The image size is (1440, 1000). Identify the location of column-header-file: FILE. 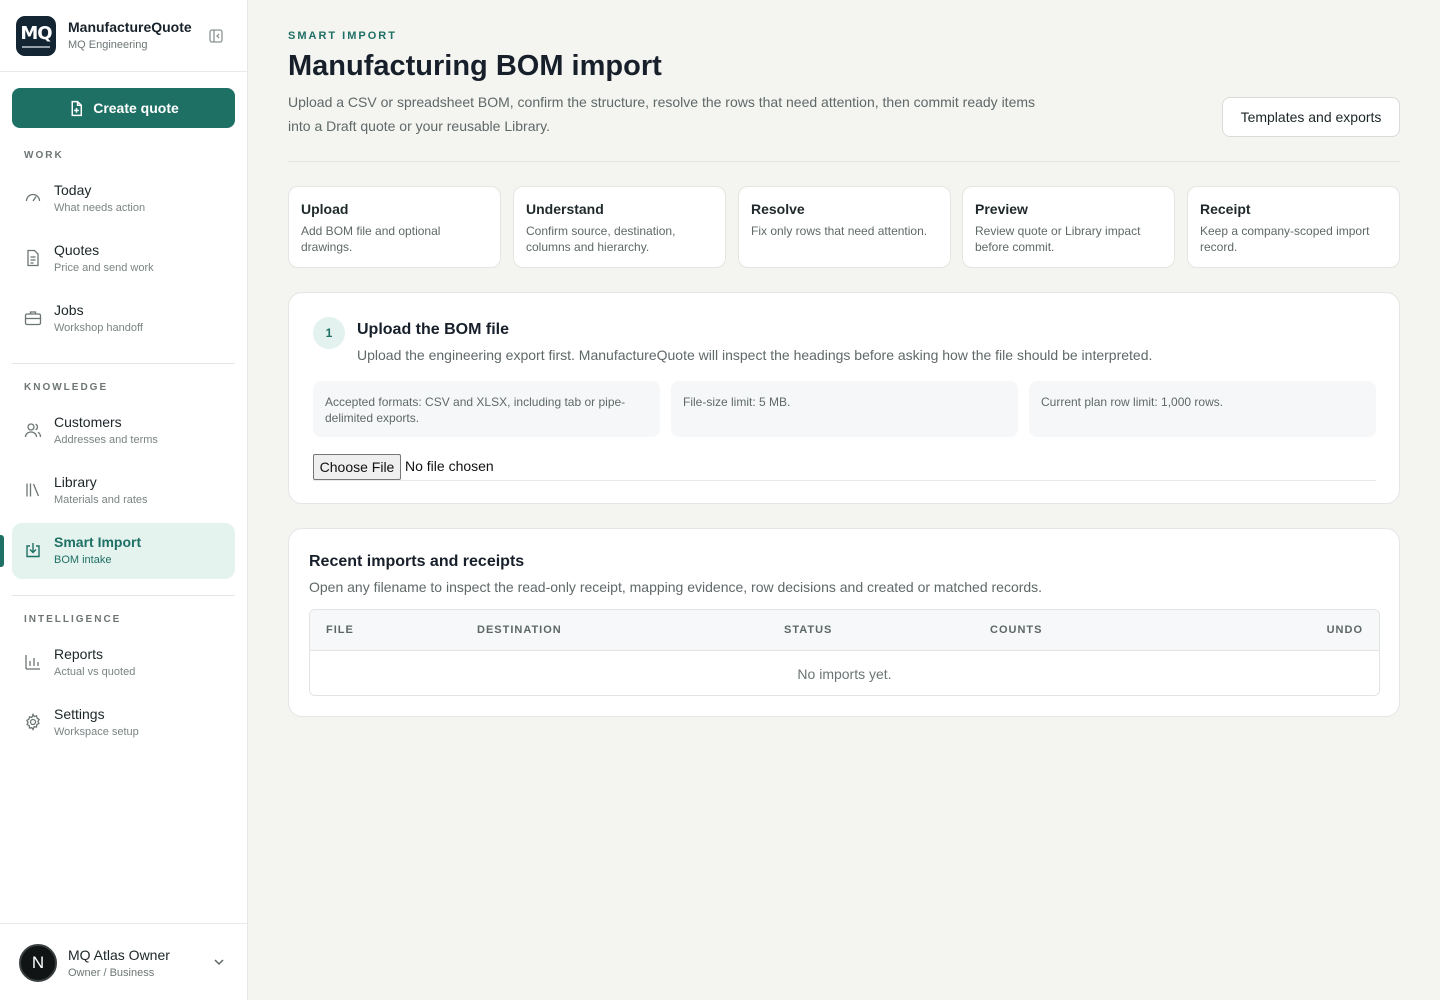
(340, 630).